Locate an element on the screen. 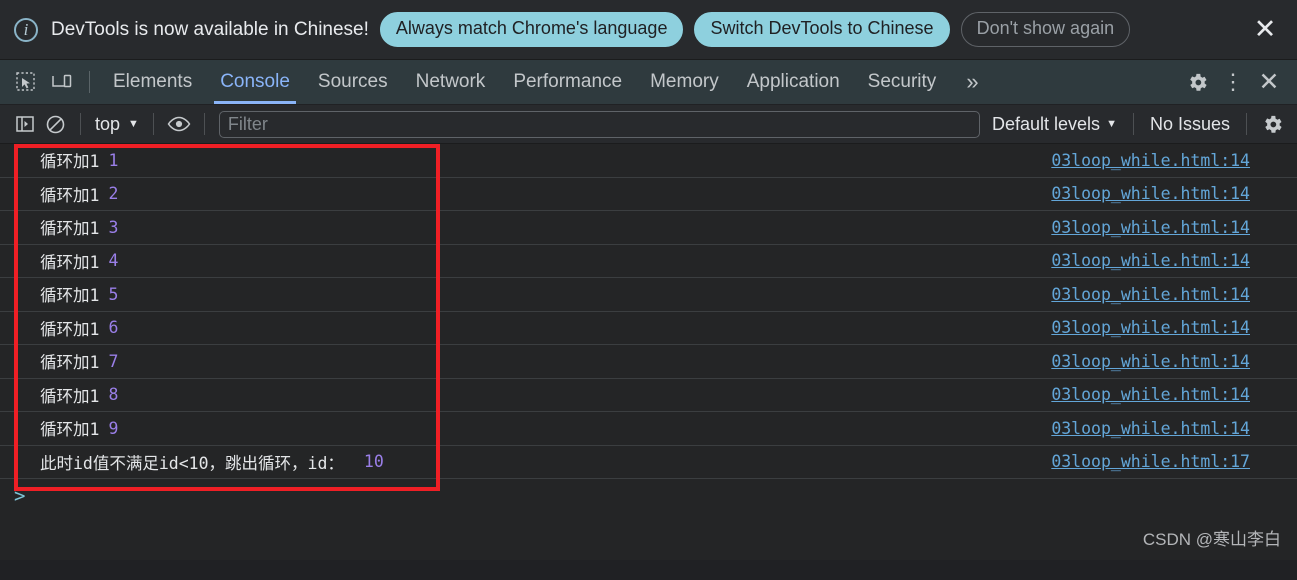 The height and width of the screenshot is (580, 1297). tab-label: Performance is located at coordinates (568, 81).